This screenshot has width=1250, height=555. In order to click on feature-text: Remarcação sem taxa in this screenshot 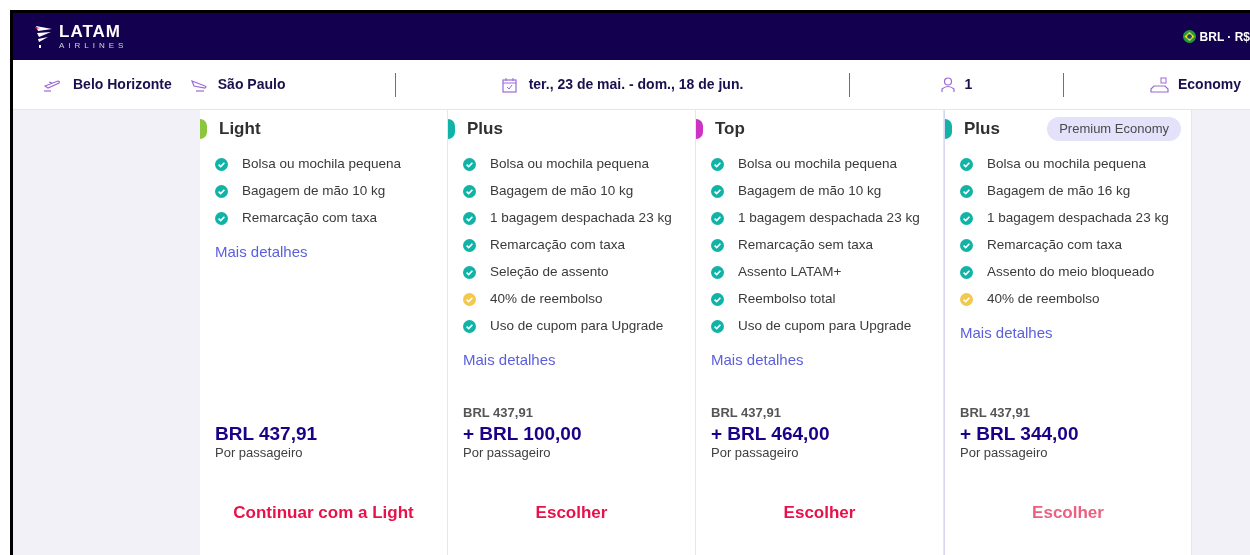, I will do `click(806, 244)`.